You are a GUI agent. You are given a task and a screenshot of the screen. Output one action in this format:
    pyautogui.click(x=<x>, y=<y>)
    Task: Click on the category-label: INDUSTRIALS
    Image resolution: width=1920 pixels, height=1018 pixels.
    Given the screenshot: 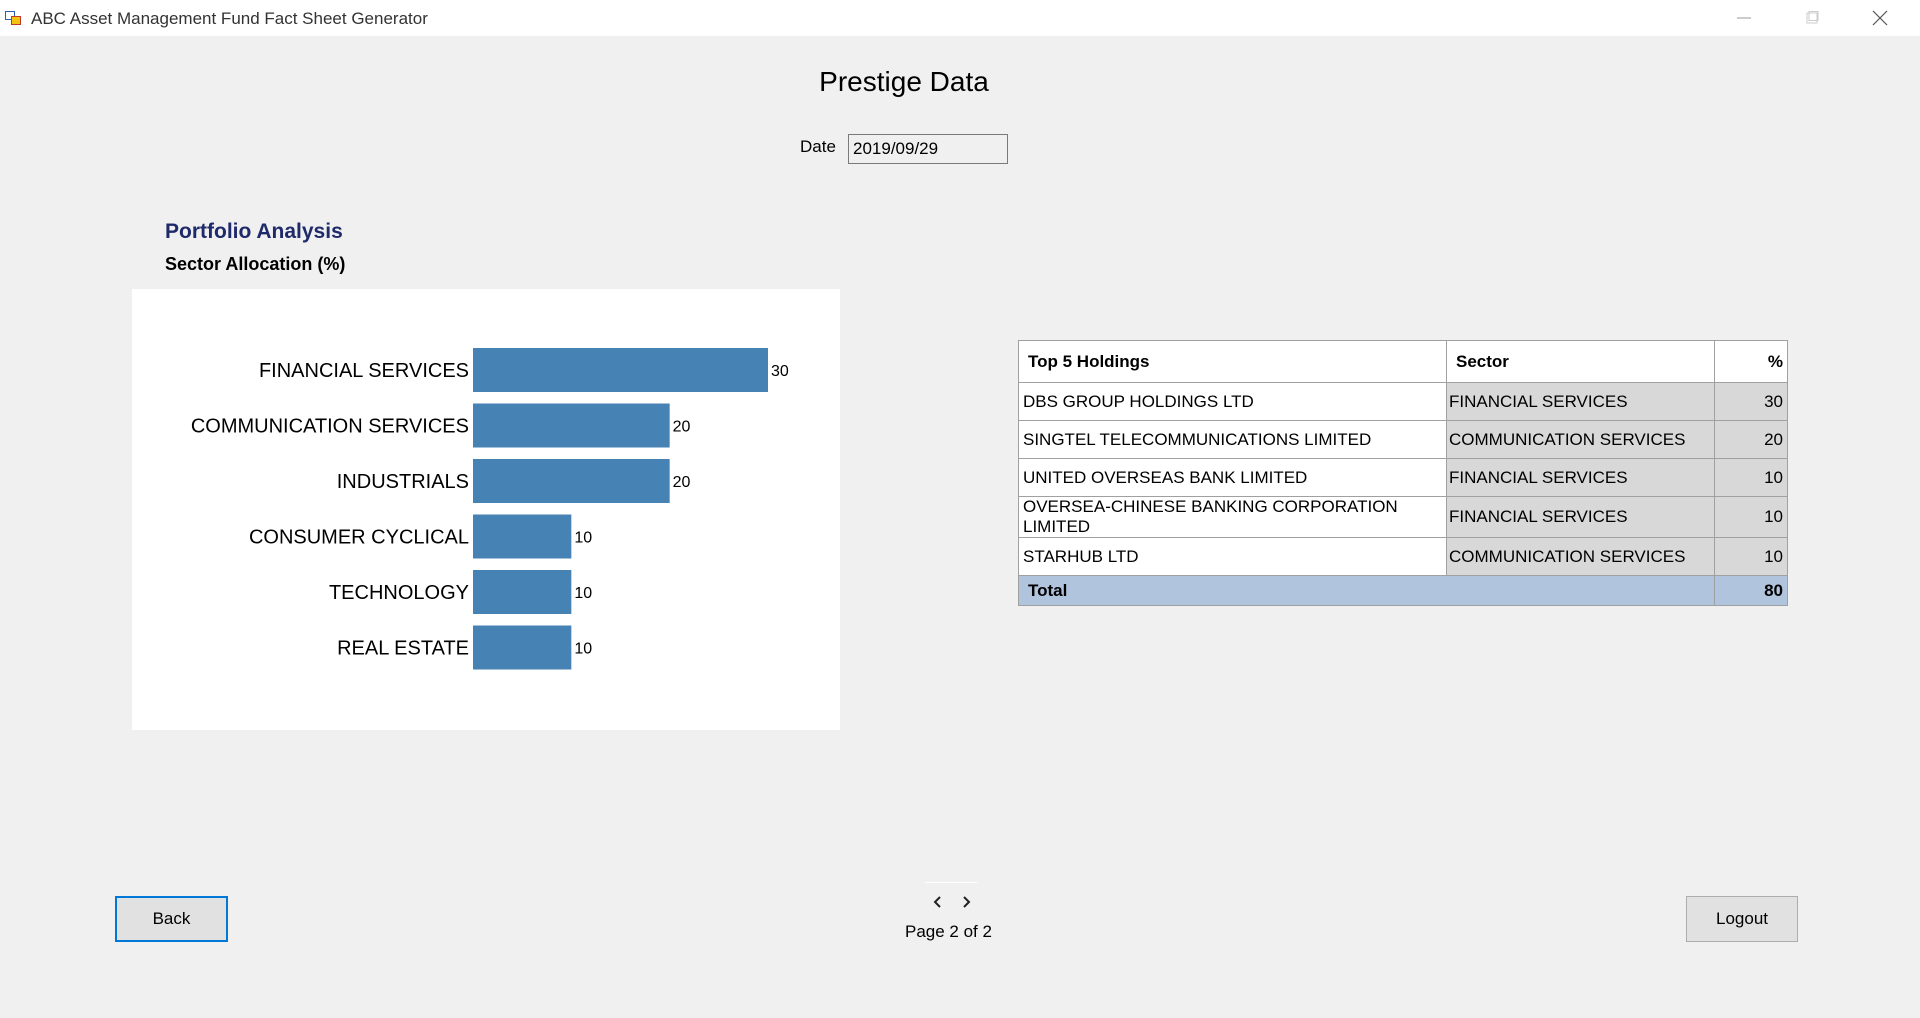 What is the action you would take?
    pyautogui.click(x=403, y=482)
    